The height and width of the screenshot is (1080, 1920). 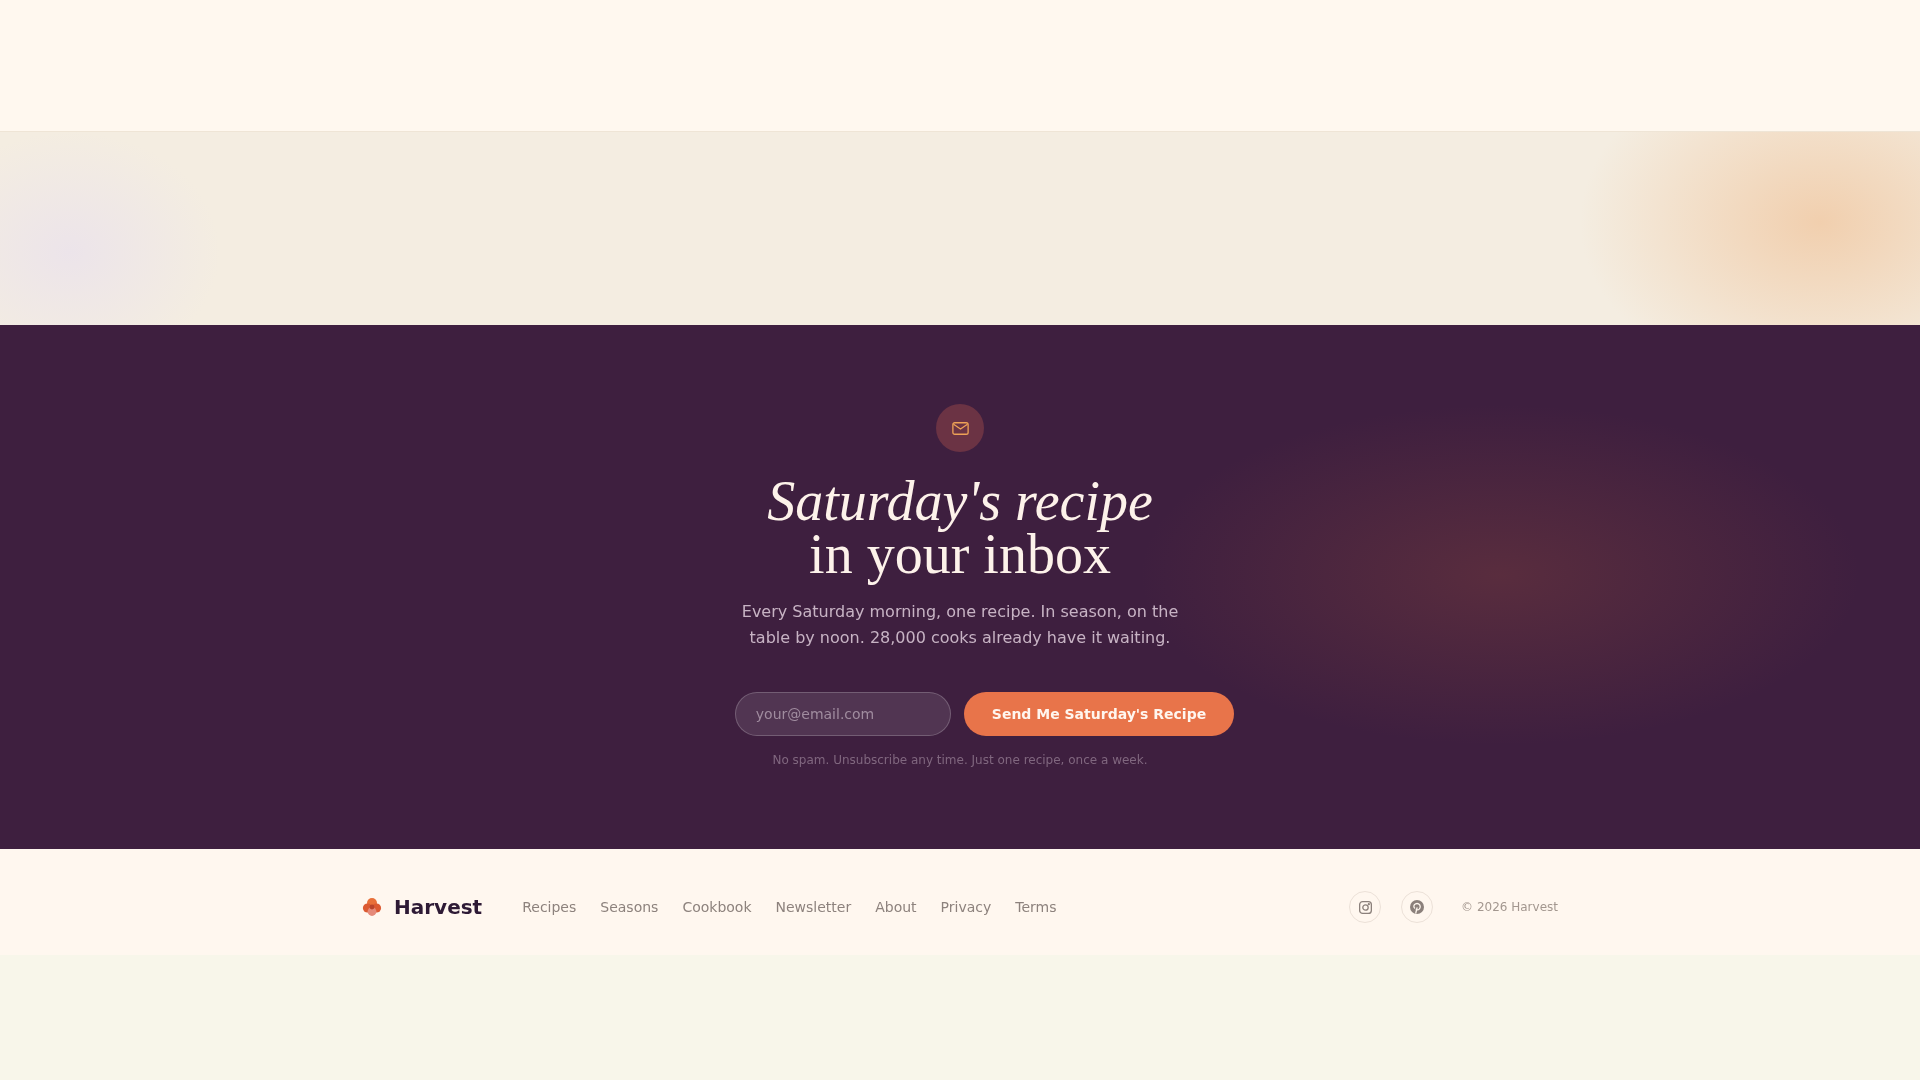 What do you see at coordinates (813, 907) in the screenshot?
I see `footer-link: Newsletter` at bounding box center [813, 907].